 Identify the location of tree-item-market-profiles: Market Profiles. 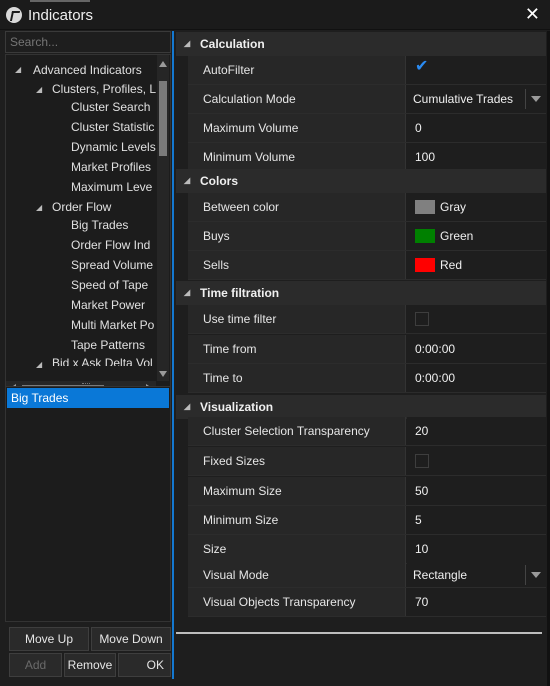
(111, 167).